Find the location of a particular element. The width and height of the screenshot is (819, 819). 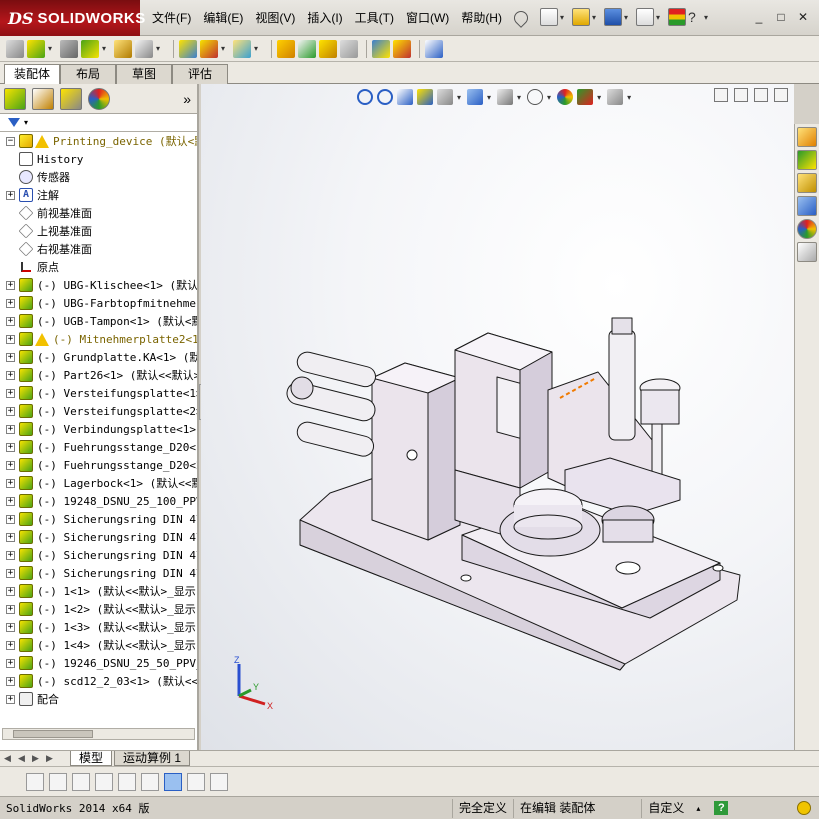

tree-item: + 配合 is located at coordinates (98, 699).